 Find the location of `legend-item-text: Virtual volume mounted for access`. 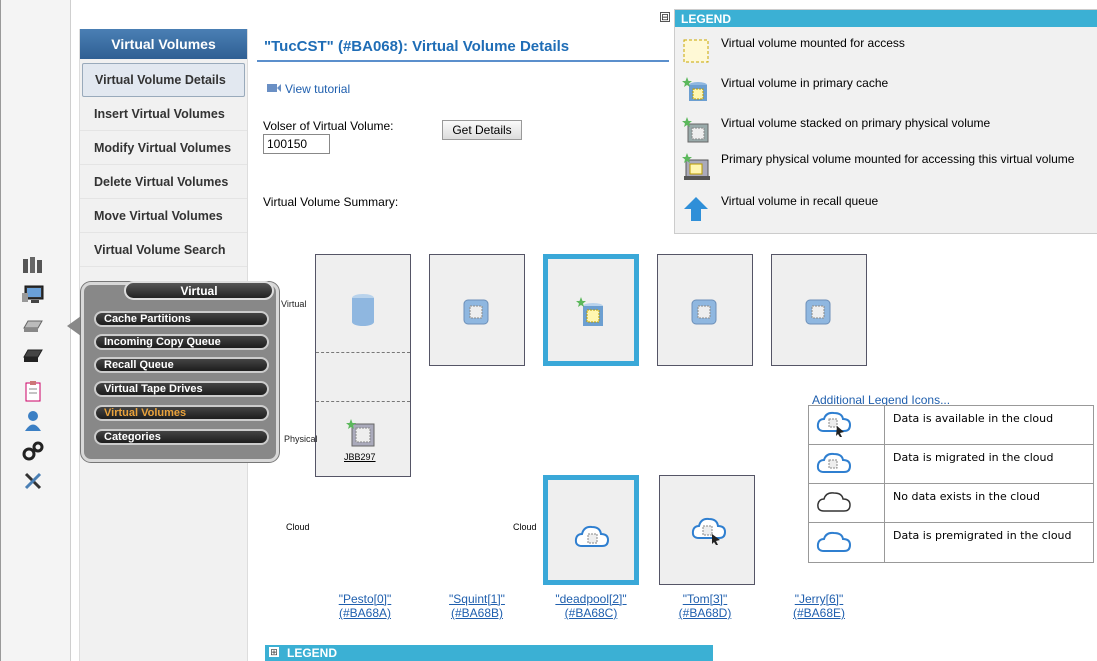

legend-item-text: Virtual volume mounted for access is located at coordinates (813, 43).